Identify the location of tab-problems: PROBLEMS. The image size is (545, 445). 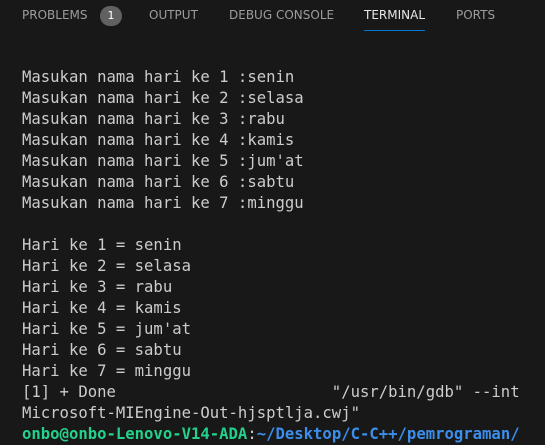
(55, 16).